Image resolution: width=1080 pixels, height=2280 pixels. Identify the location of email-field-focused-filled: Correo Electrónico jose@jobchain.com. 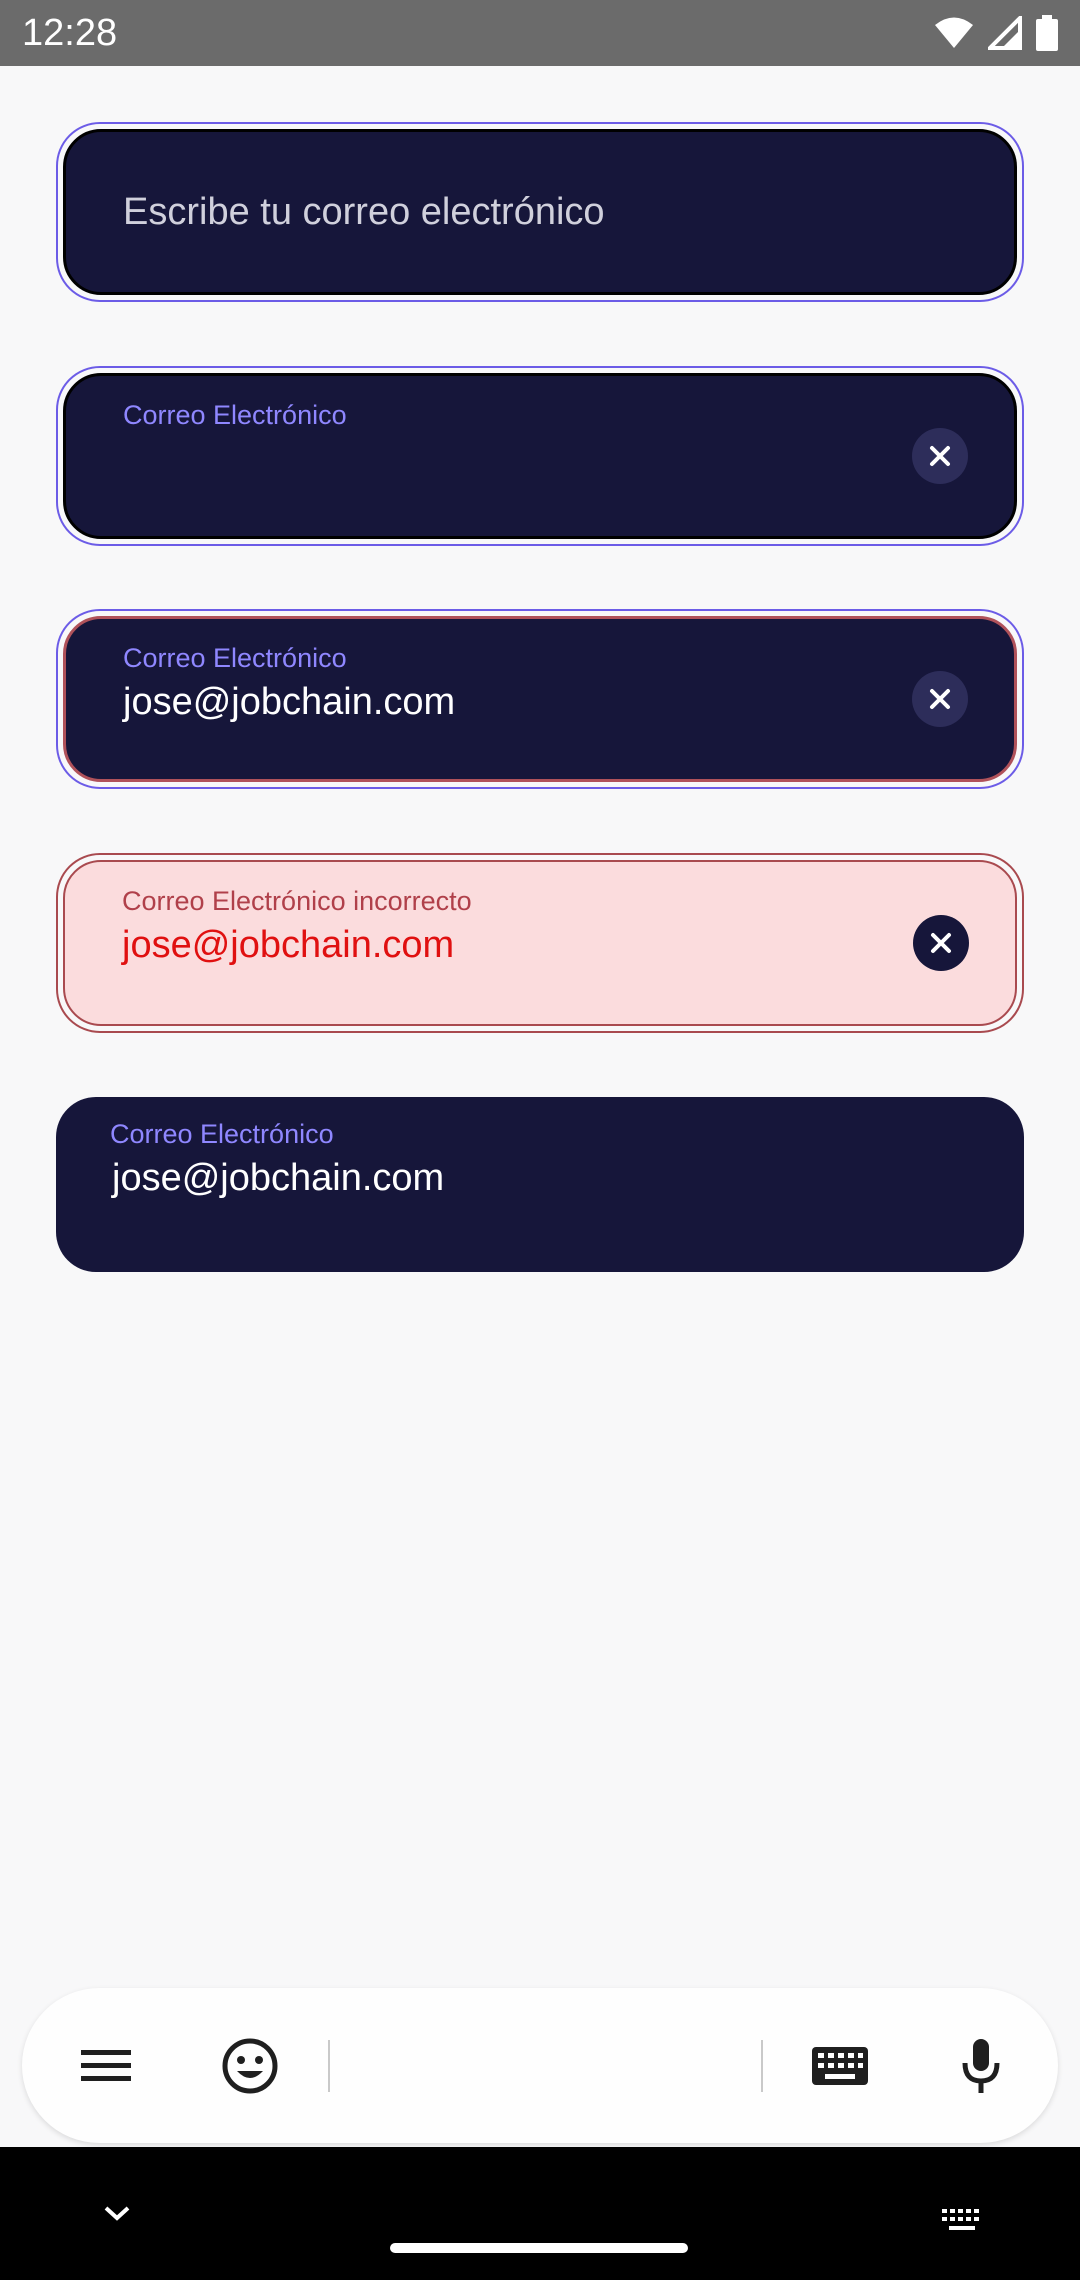
(540, 699).